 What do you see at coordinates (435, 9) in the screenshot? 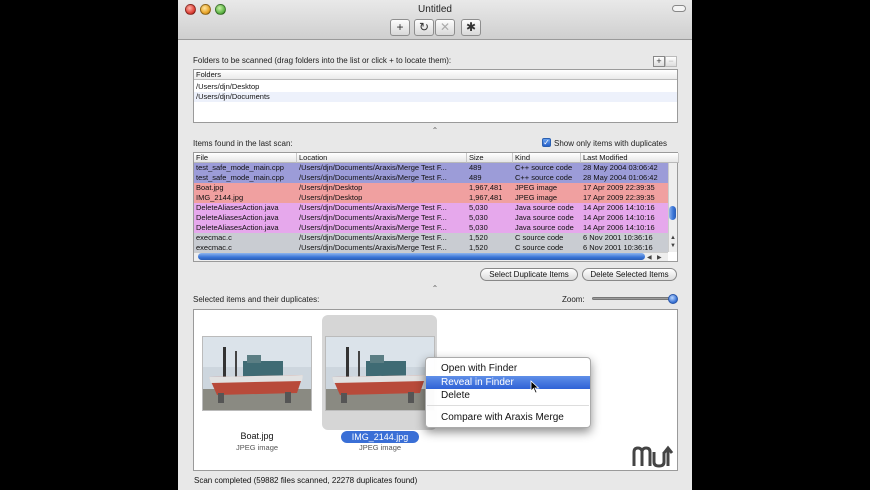
I see `window-title: Untitled` at bounding box center [435, 9].